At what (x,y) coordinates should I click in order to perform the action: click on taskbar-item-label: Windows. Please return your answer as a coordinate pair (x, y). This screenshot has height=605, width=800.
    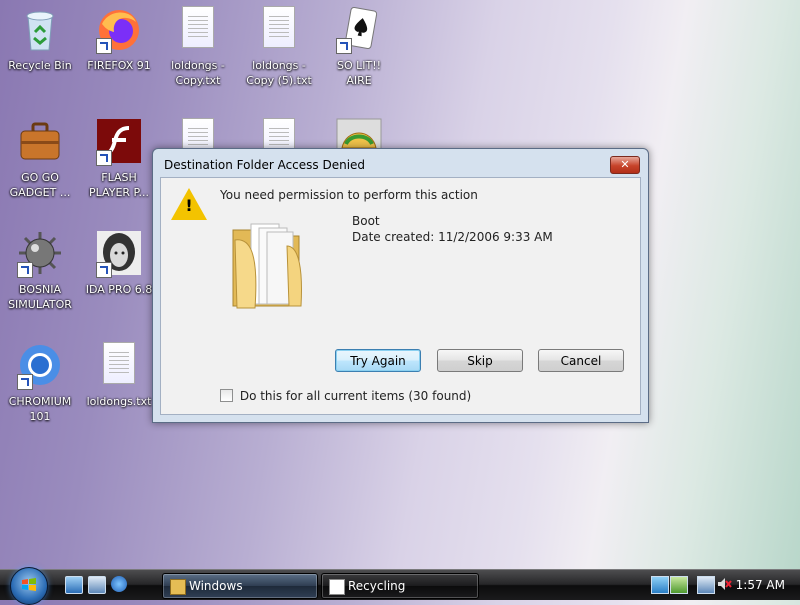
    Looking at the image, I should click on (216, 586).